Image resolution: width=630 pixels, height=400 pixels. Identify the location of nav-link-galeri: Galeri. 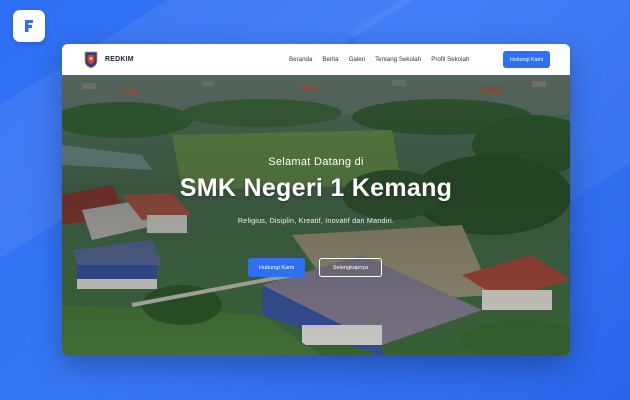
(357, 59).